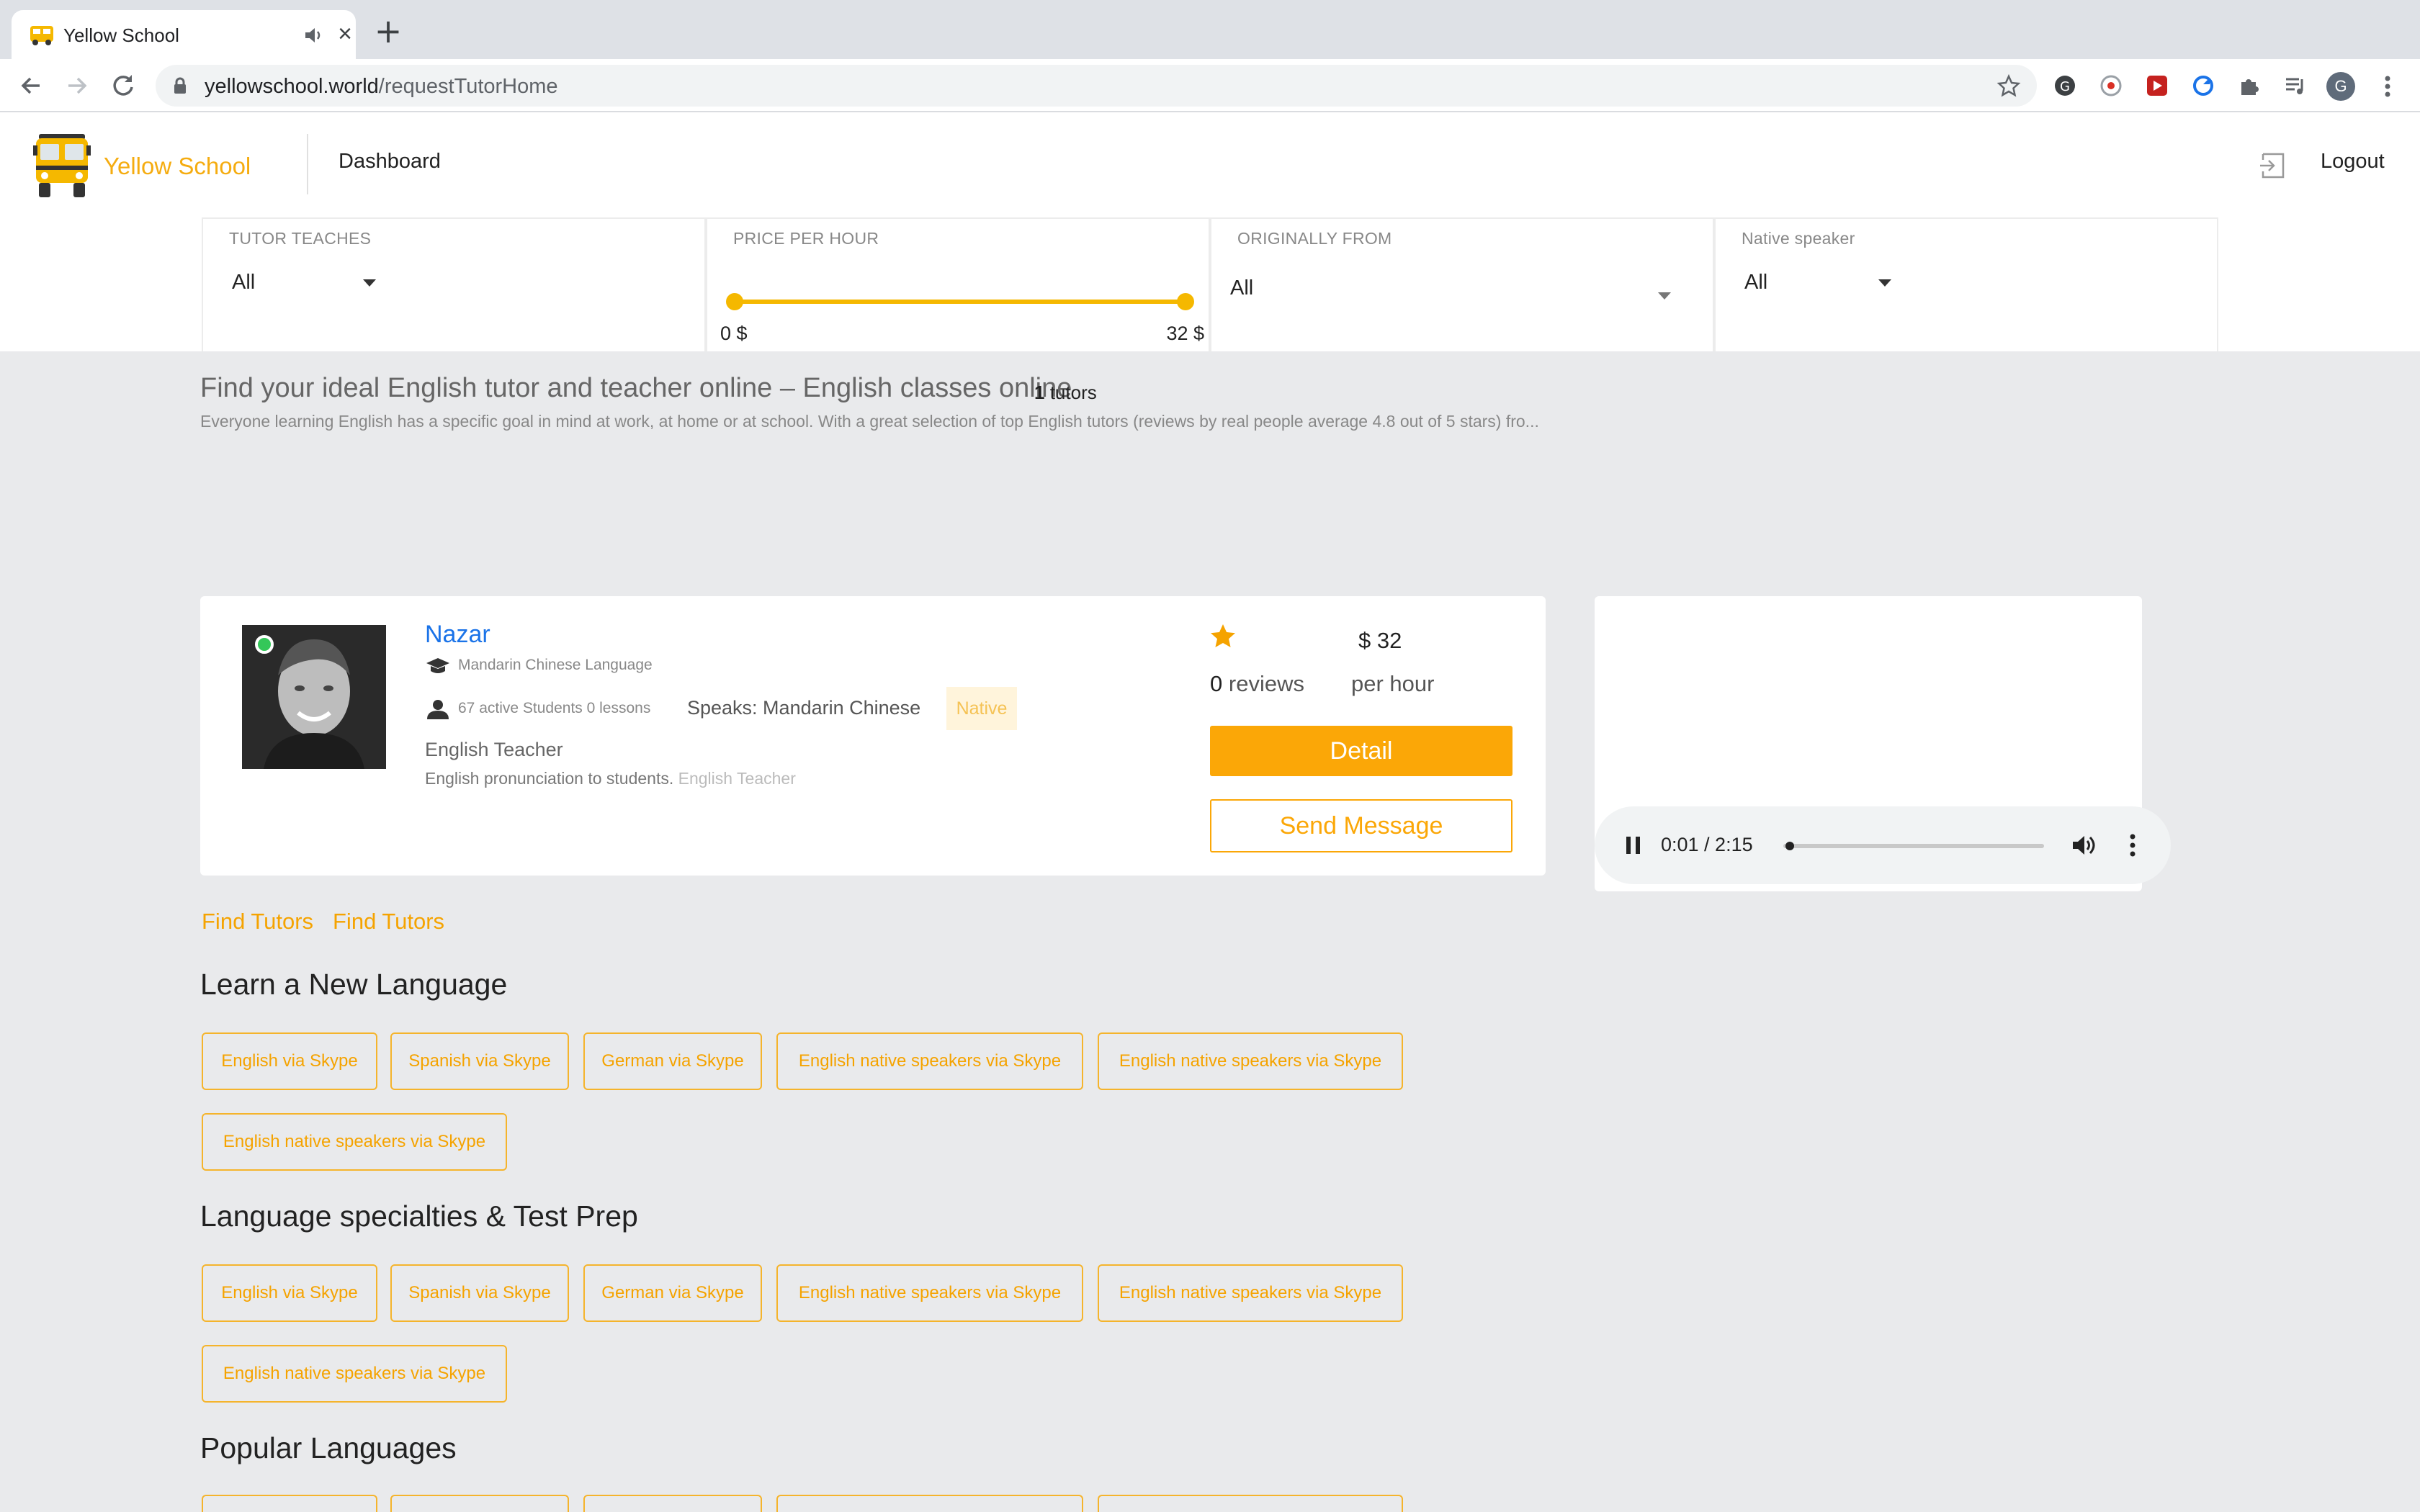  Describe the element at coordinates (958, 284) in the screenshot. I see `filter-price-per-hour: PRICE PER HOUR 0 $ 32 $` at that location.